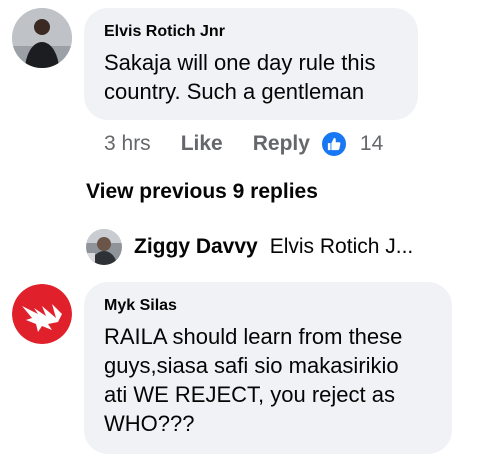 This screenshot has height=465, width=480. I want to click on comment-text-line: country. Such a gentleman, so click(234, 91).